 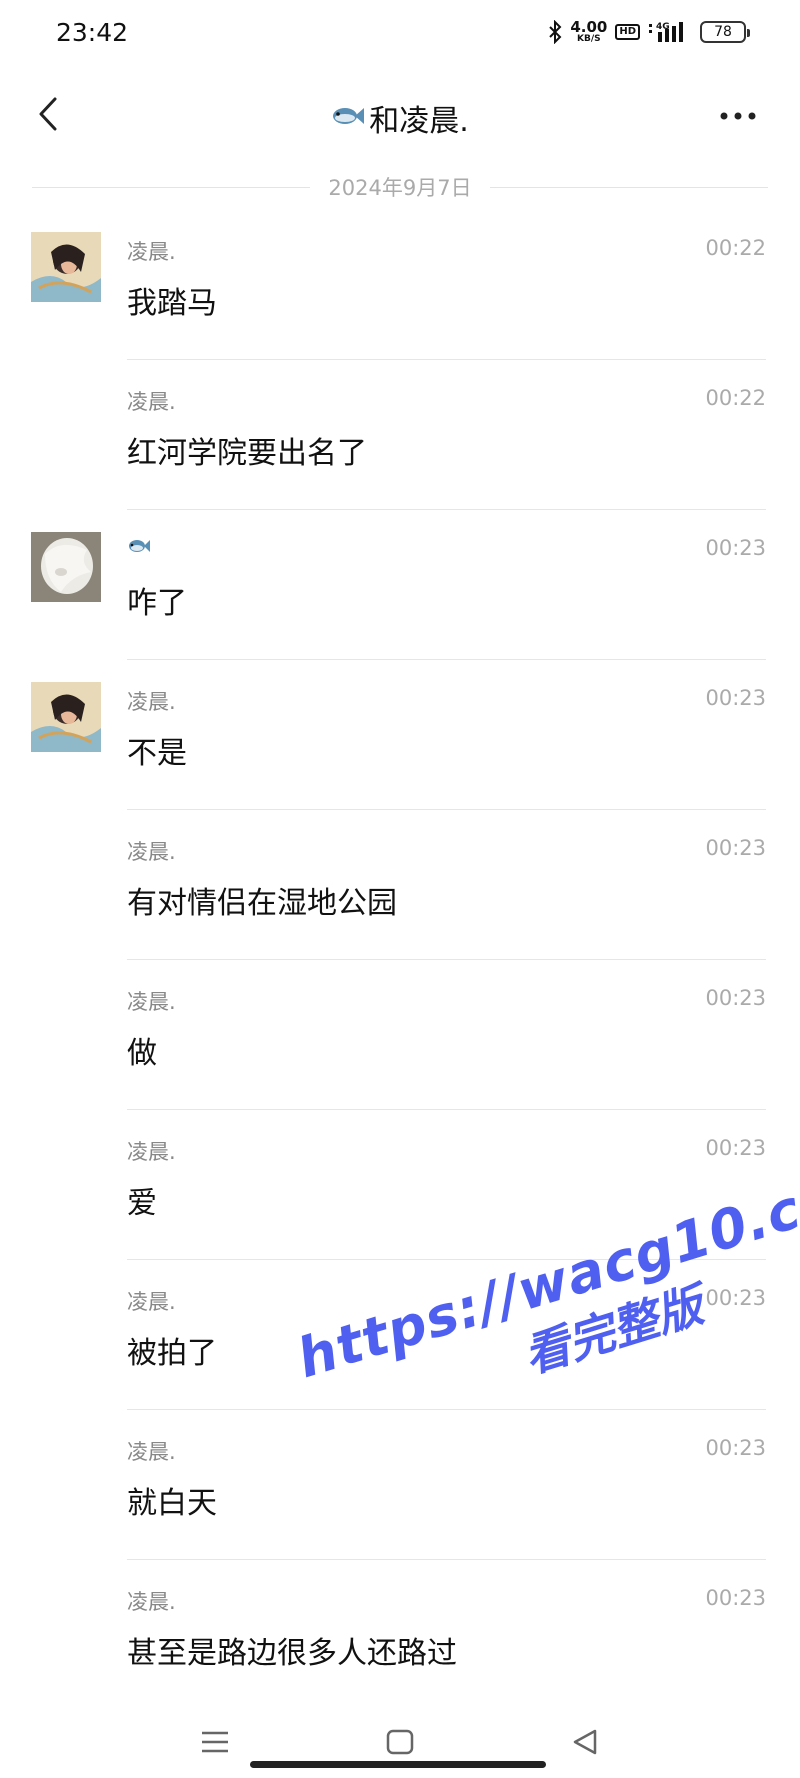 What do you see at coordinates (400, 1635) in the screenshot?
I see `message-item: 凌晨. 00:23 甚至是路边很多人还路过` at bounding box center [400, 1635].